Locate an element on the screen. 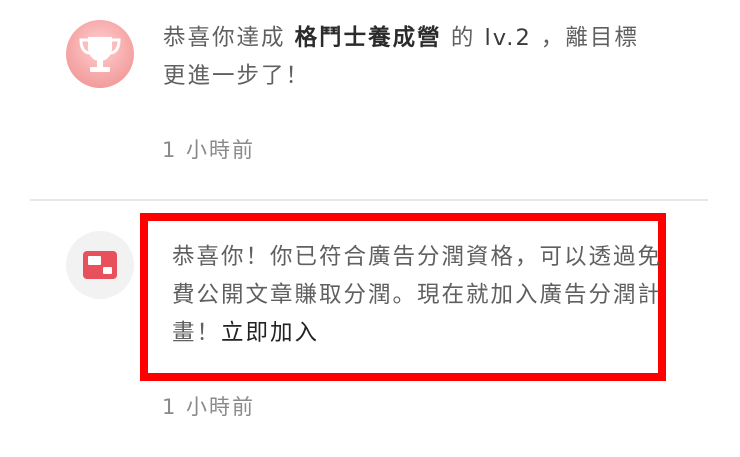 The height and width of the screenshot is (457, 740). achievement-name: 格鬥士養成營 is located at coordinates (368, 38).